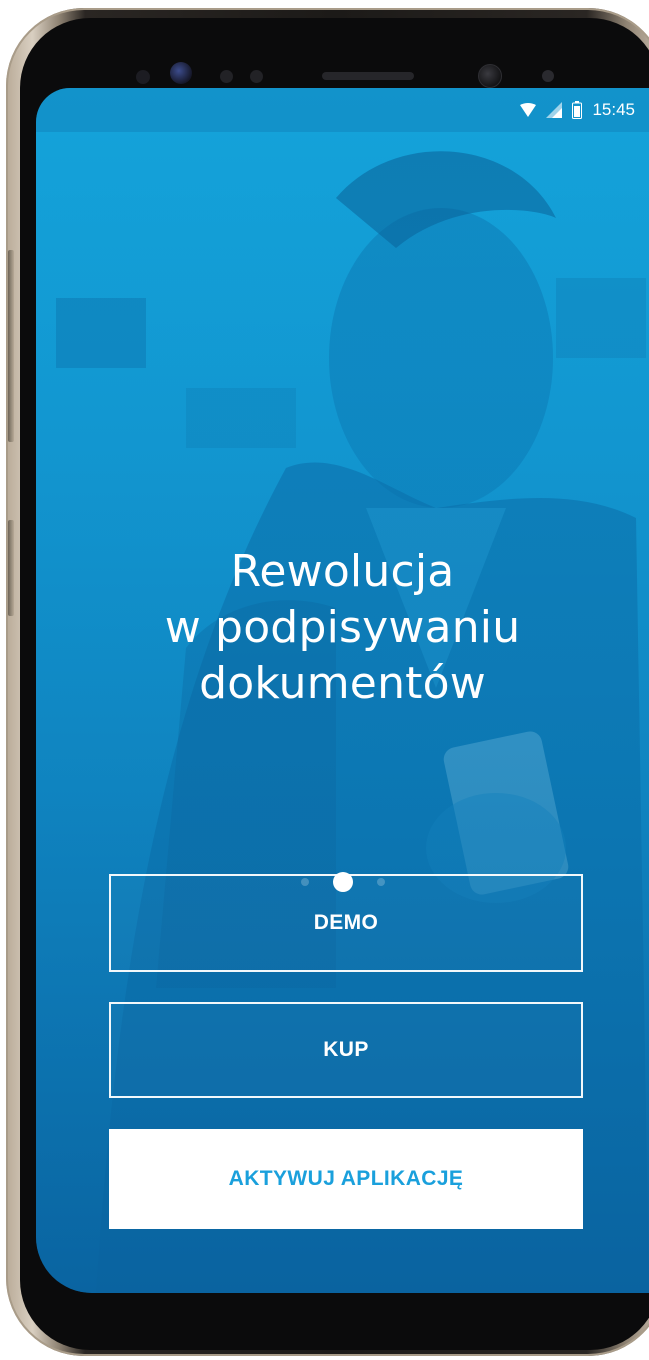  I want to click on battery-icon, so click(577, 110).